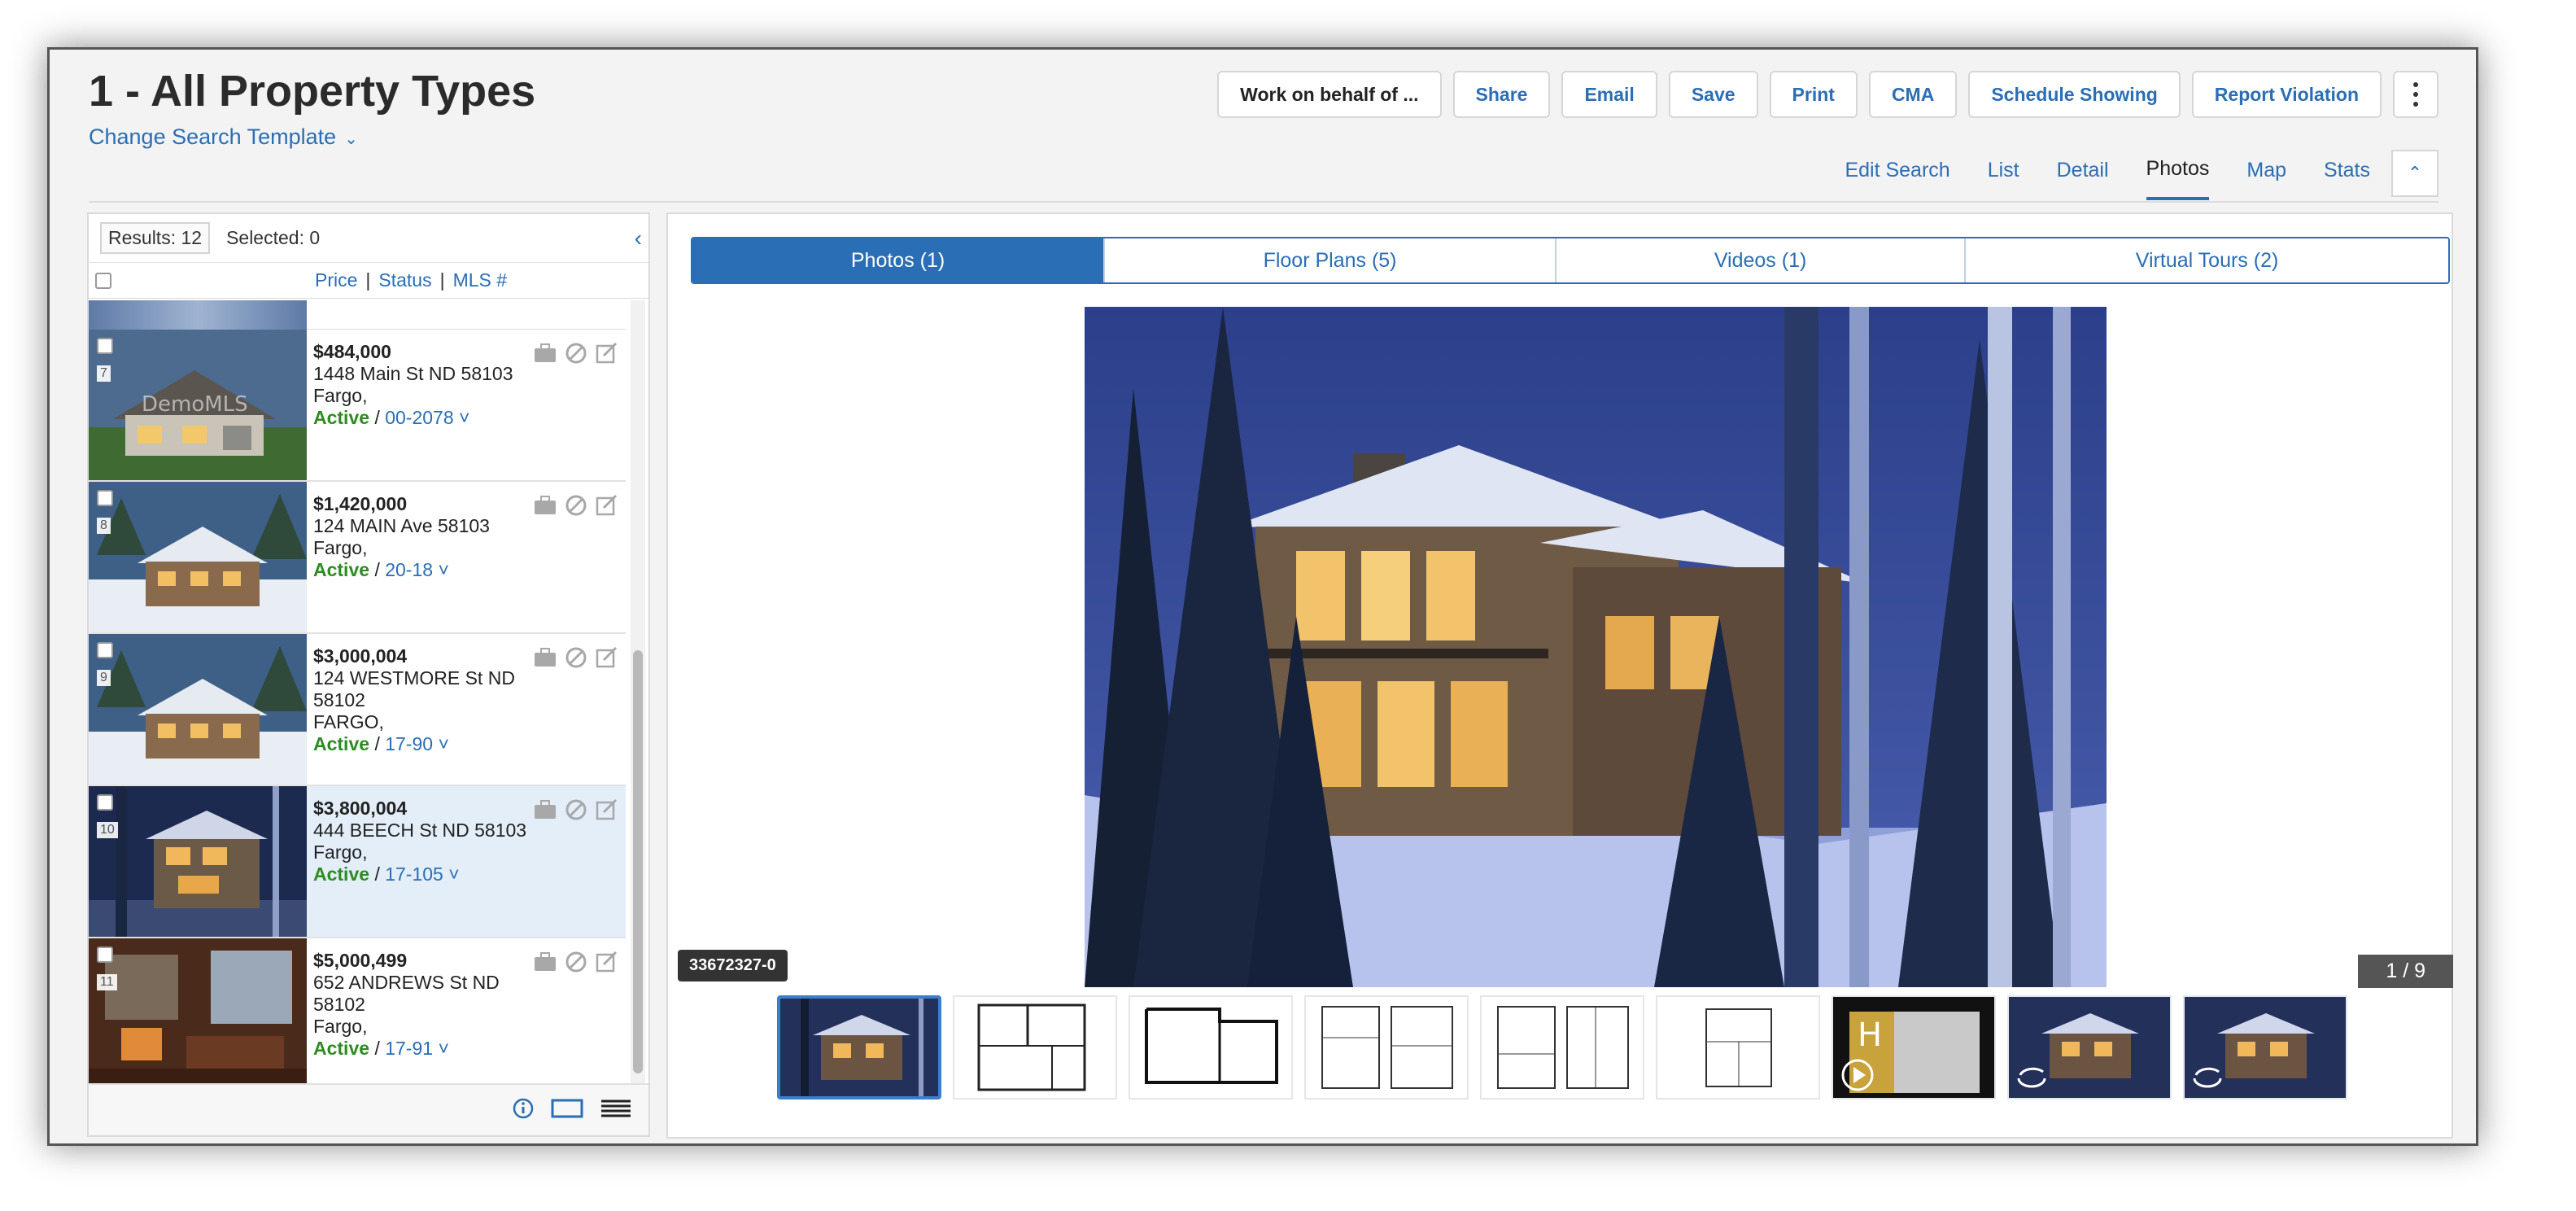 This screenshot has width=2576, height=1211. I want to click on tab-map: Map, so click(2266, 173).